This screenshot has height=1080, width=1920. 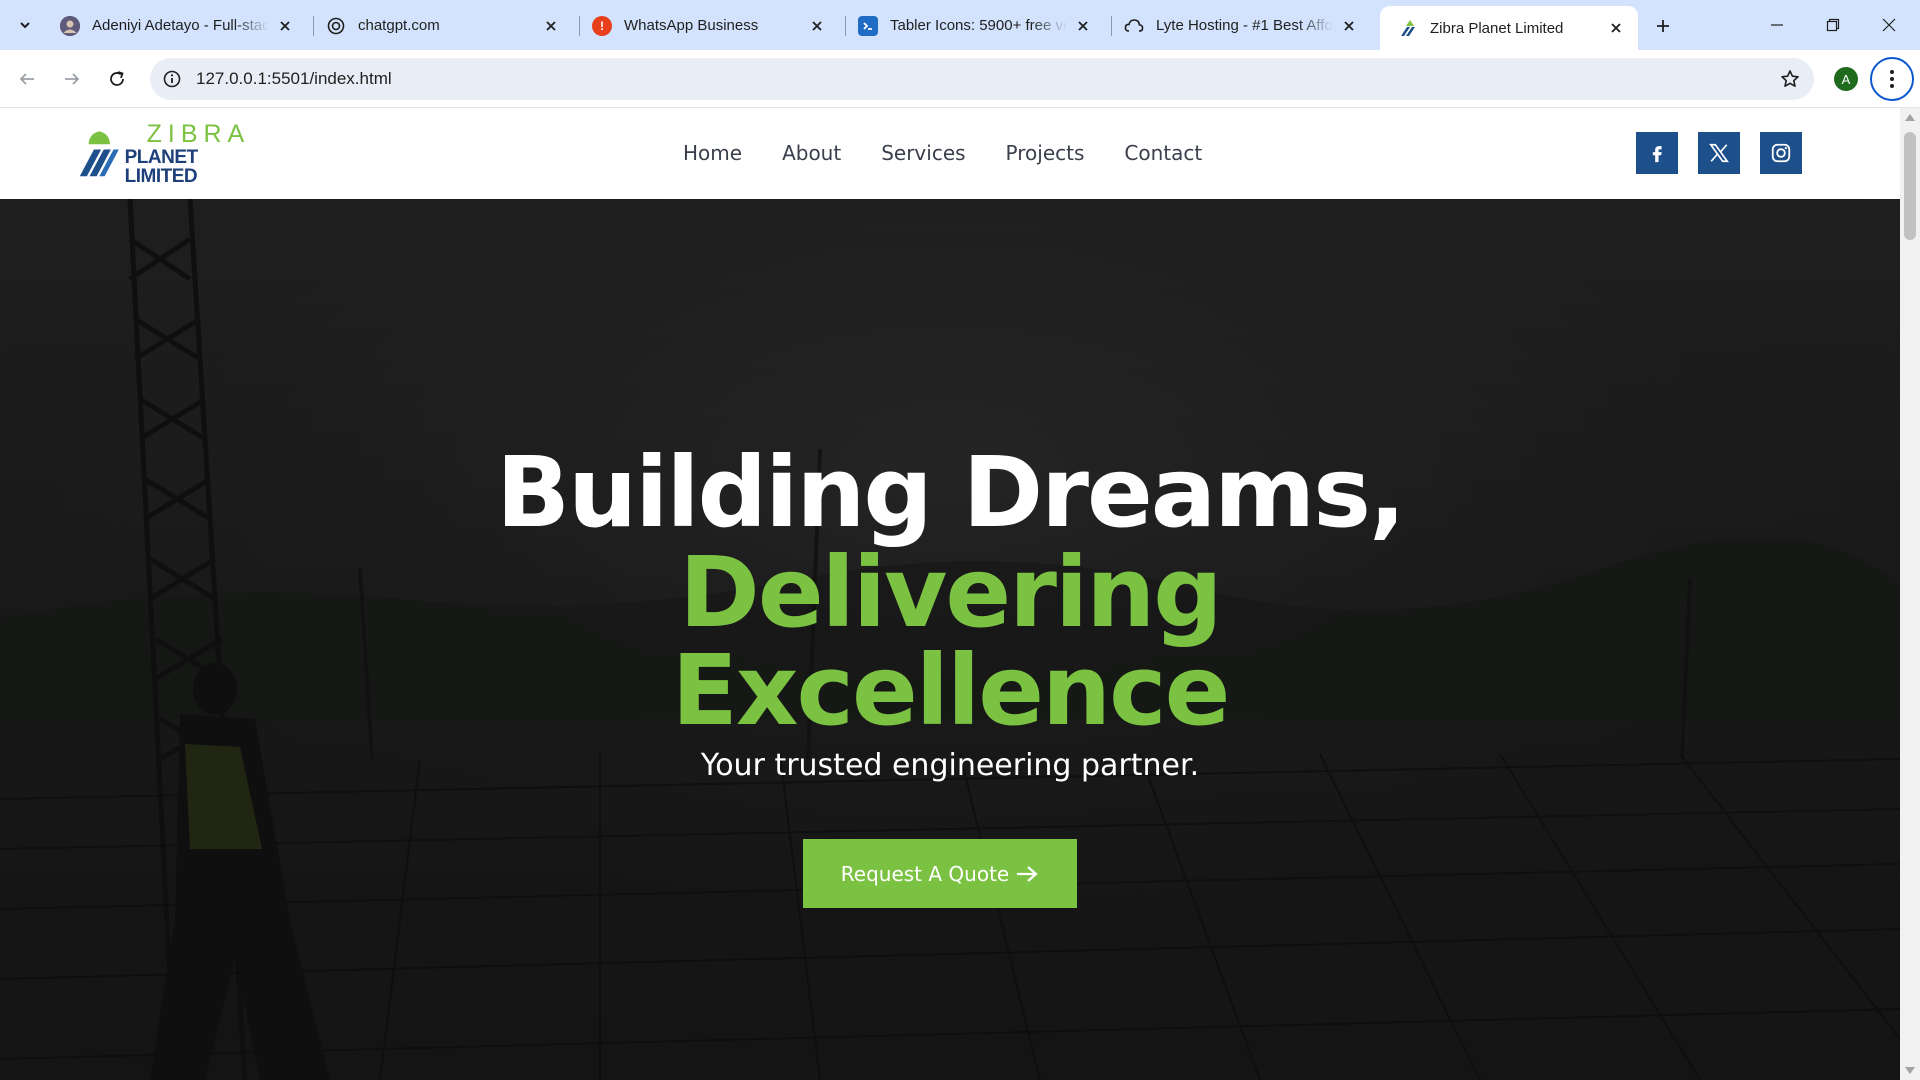 I want to click on minimize-icon, so click(x=1777, y=25).